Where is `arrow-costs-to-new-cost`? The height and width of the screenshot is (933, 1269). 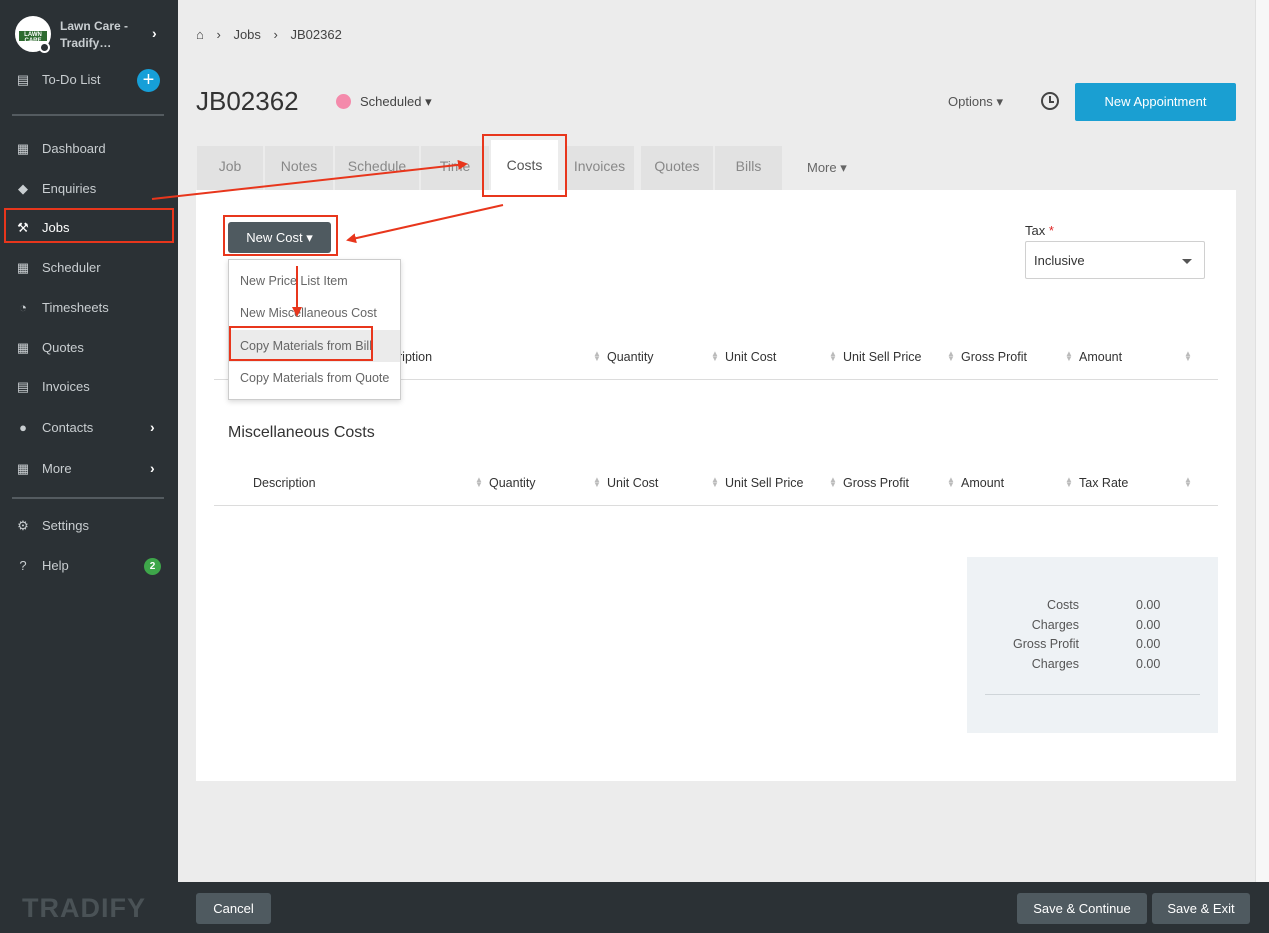 arrow-costs-to-new-cost is located at coordinates (425, 224).